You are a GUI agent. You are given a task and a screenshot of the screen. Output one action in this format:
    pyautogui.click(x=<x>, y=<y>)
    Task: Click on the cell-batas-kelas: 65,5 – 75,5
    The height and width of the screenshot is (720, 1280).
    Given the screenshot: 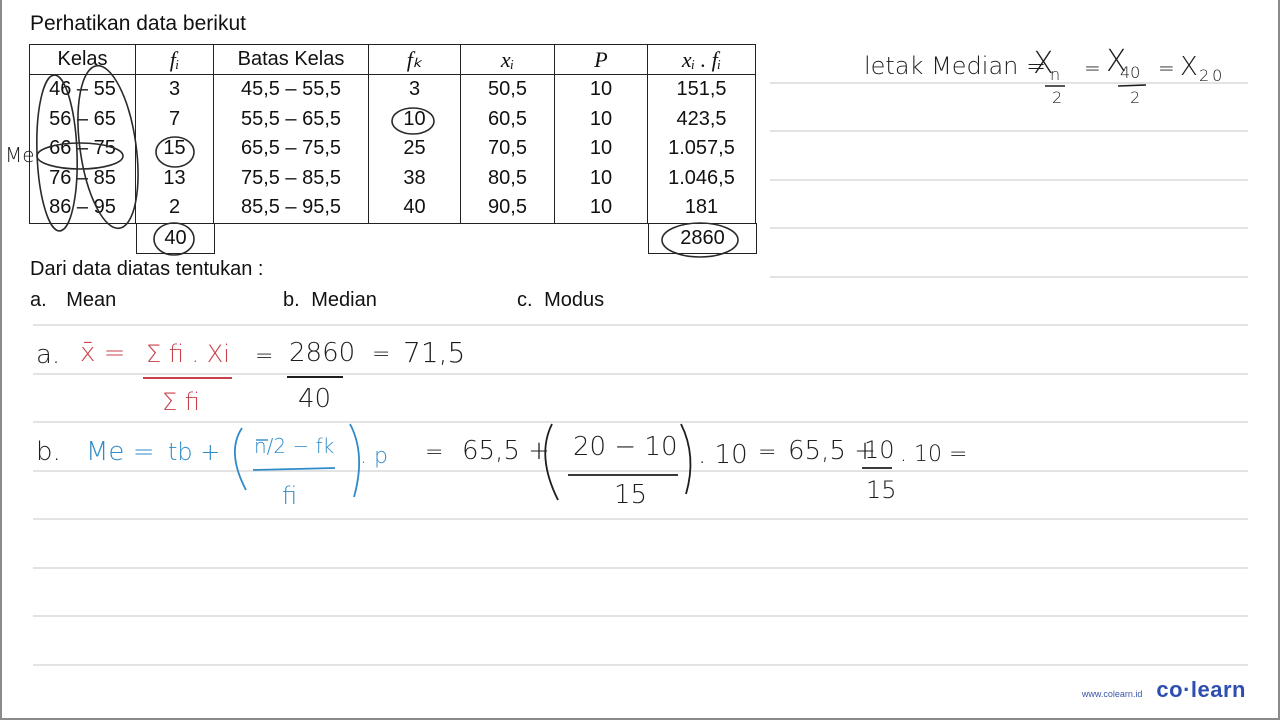 What is the action you would take?
    pyautogui.click(x=291, y=149)
    